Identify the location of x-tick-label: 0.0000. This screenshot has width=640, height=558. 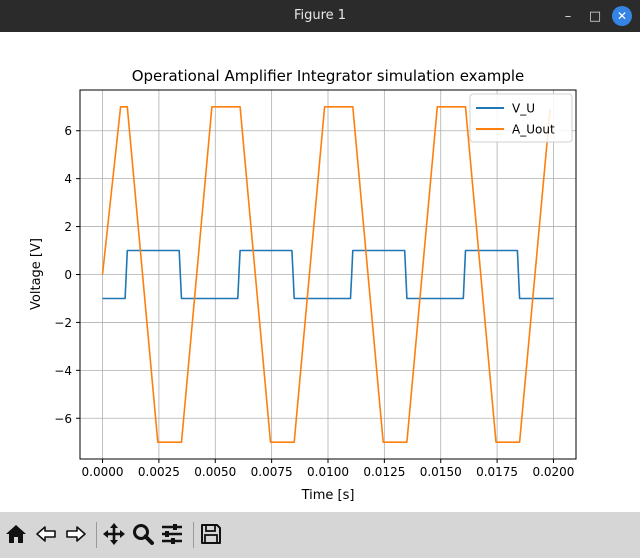
(103, 472).